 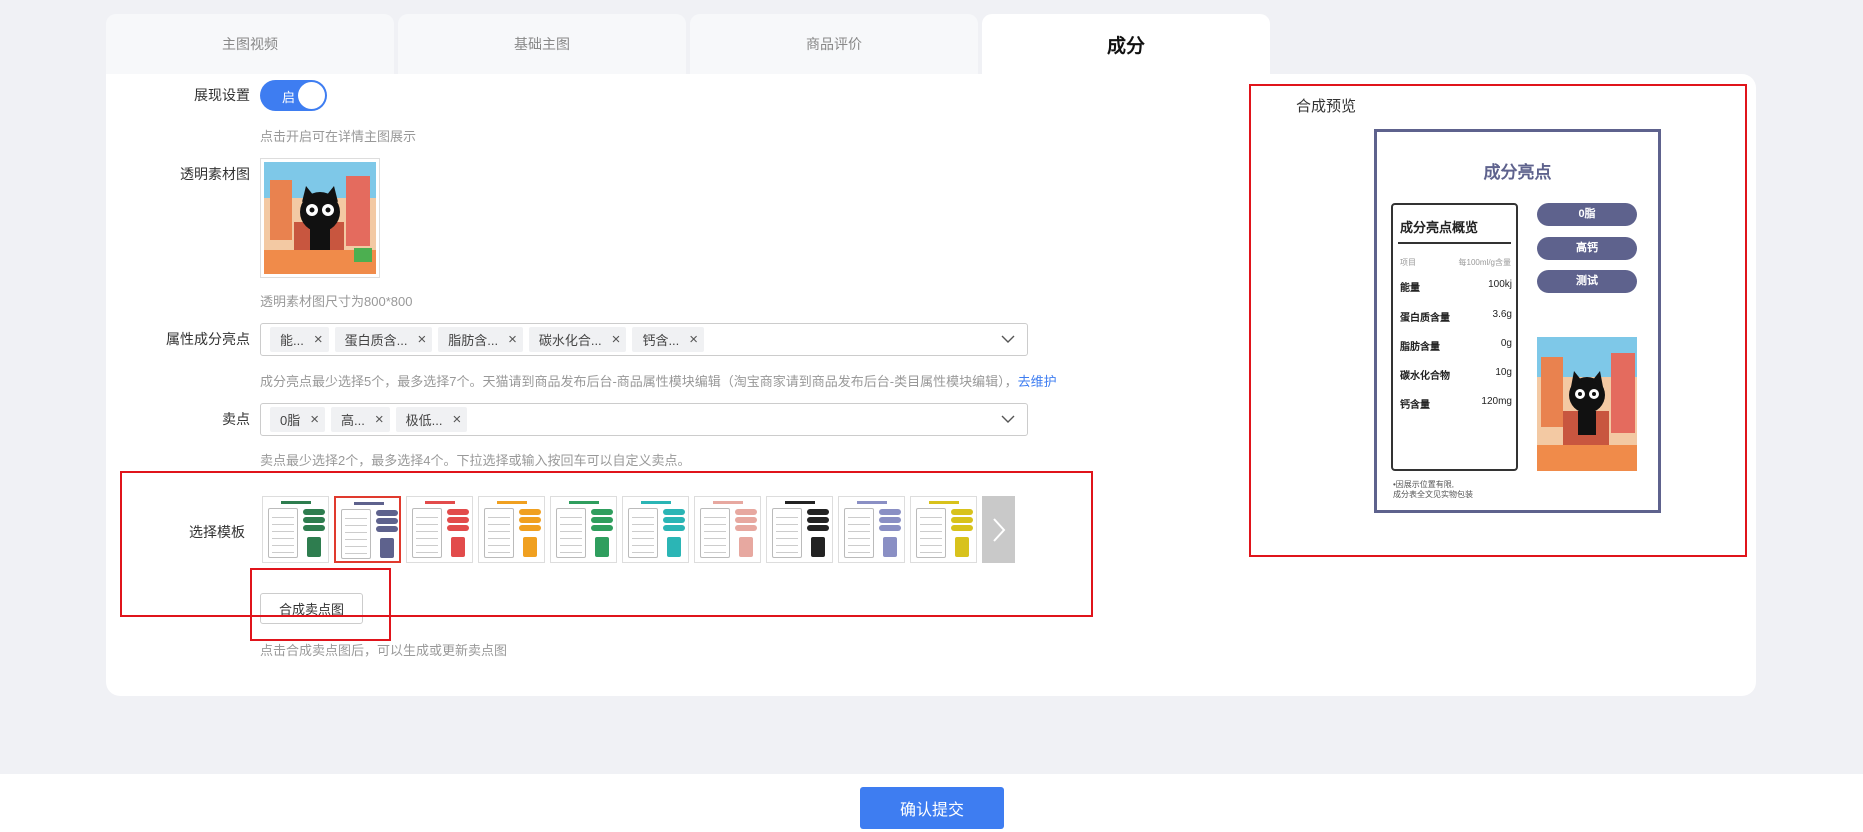 I want to click on tab-ingredients: 成分, so click(x=1126, y=44).